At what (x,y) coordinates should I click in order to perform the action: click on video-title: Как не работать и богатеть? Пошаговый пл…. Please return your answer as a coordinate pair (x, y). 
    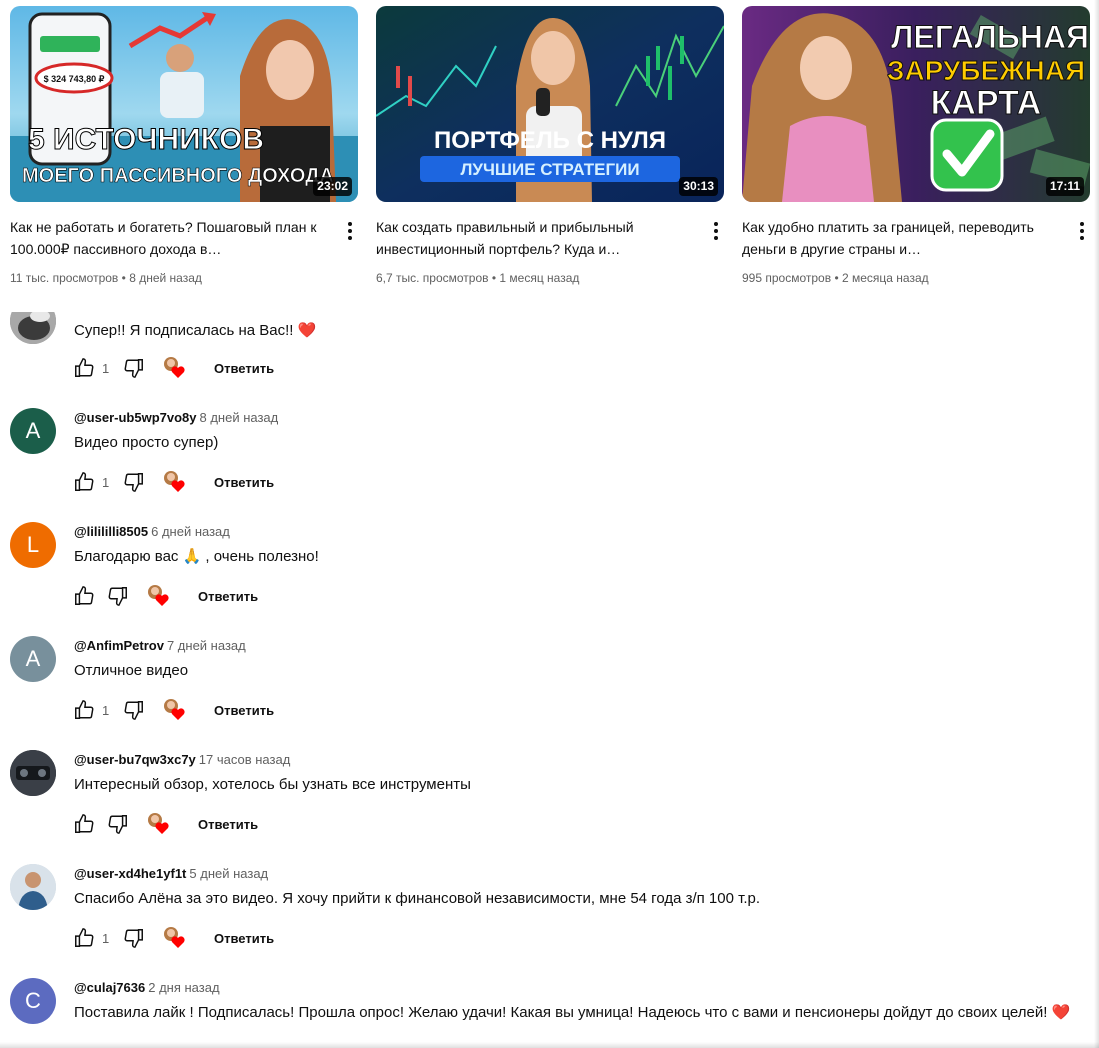
    Looking at the image, I should click on (169, 238).